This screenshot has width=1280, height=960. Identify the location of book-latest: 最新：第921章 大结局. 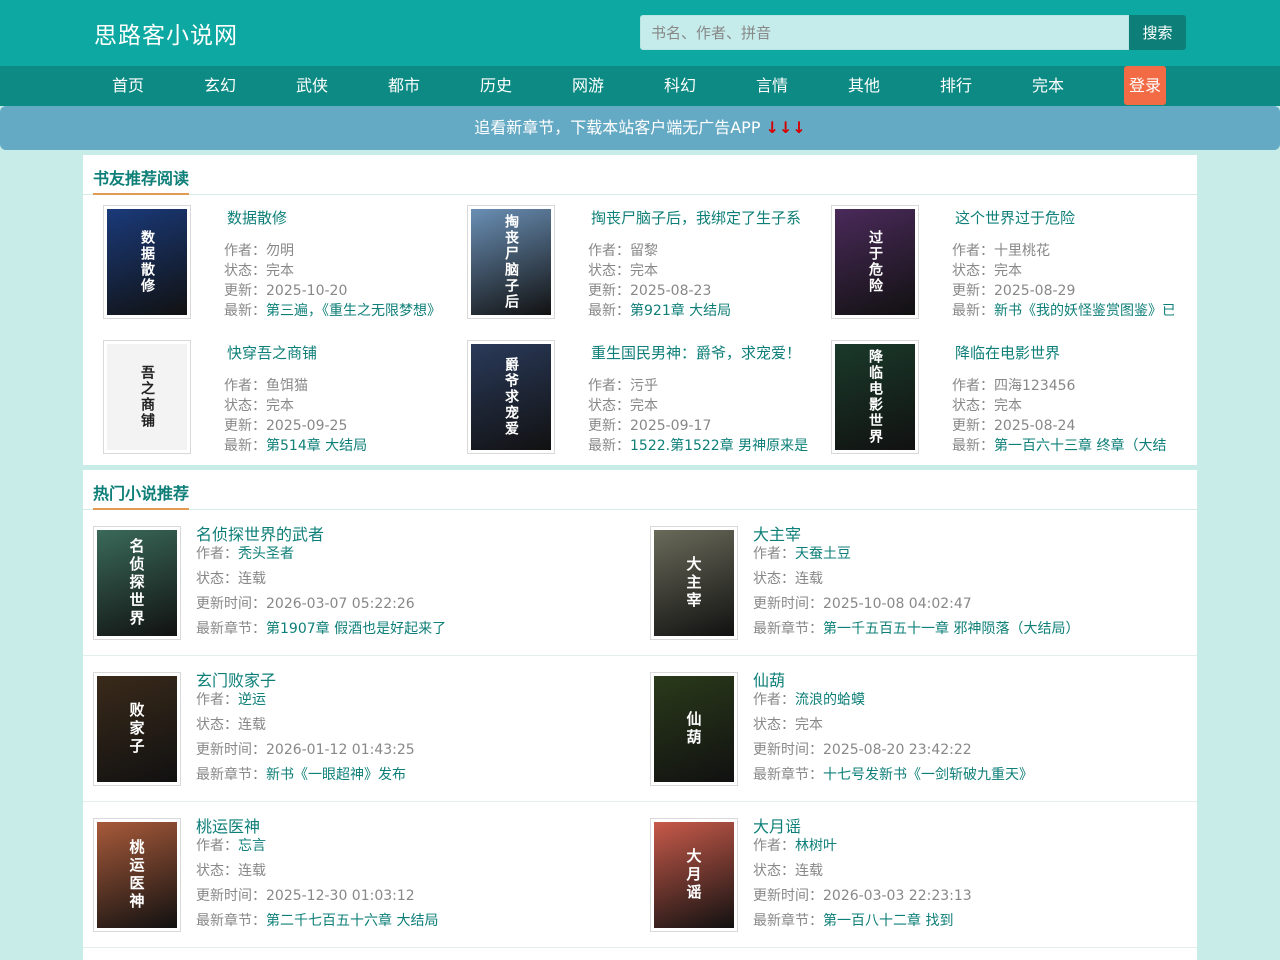
(699, 310).